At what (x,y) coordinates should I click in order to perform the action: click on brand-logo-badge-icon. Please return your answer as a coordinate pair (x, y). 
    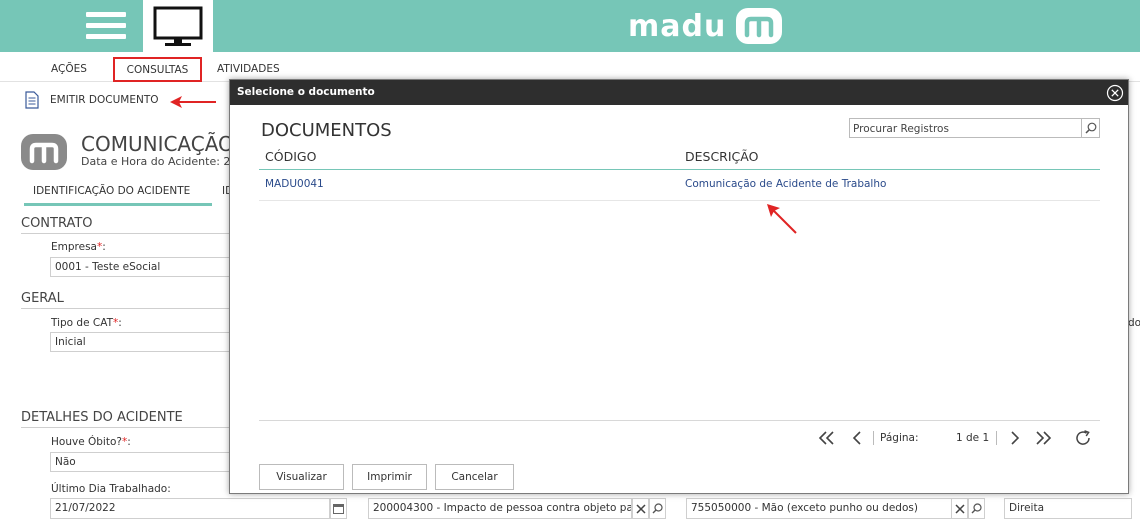
    Looking at the image, I should click on (759, 26).